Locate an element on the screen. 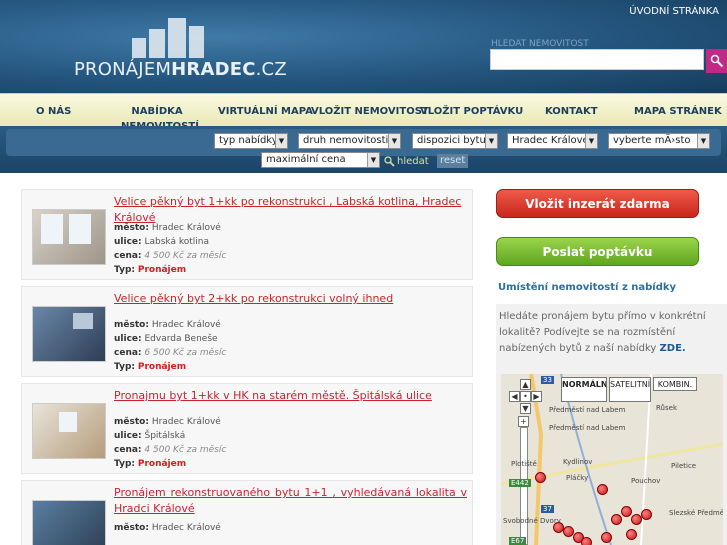  search-input is located at coordinates (597, 59).